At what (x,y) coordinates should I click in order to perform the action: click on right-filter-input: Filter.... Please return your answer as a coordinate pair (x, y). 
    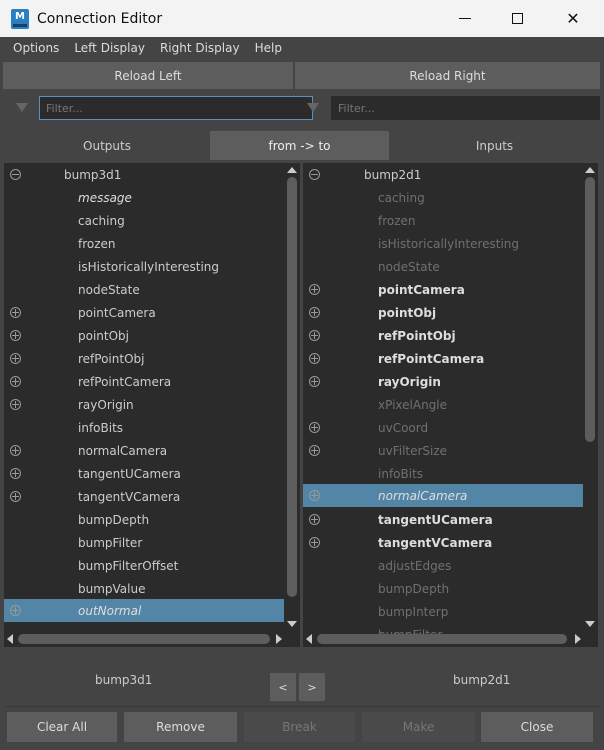
    Looking at the image, I should click on (465, 108).